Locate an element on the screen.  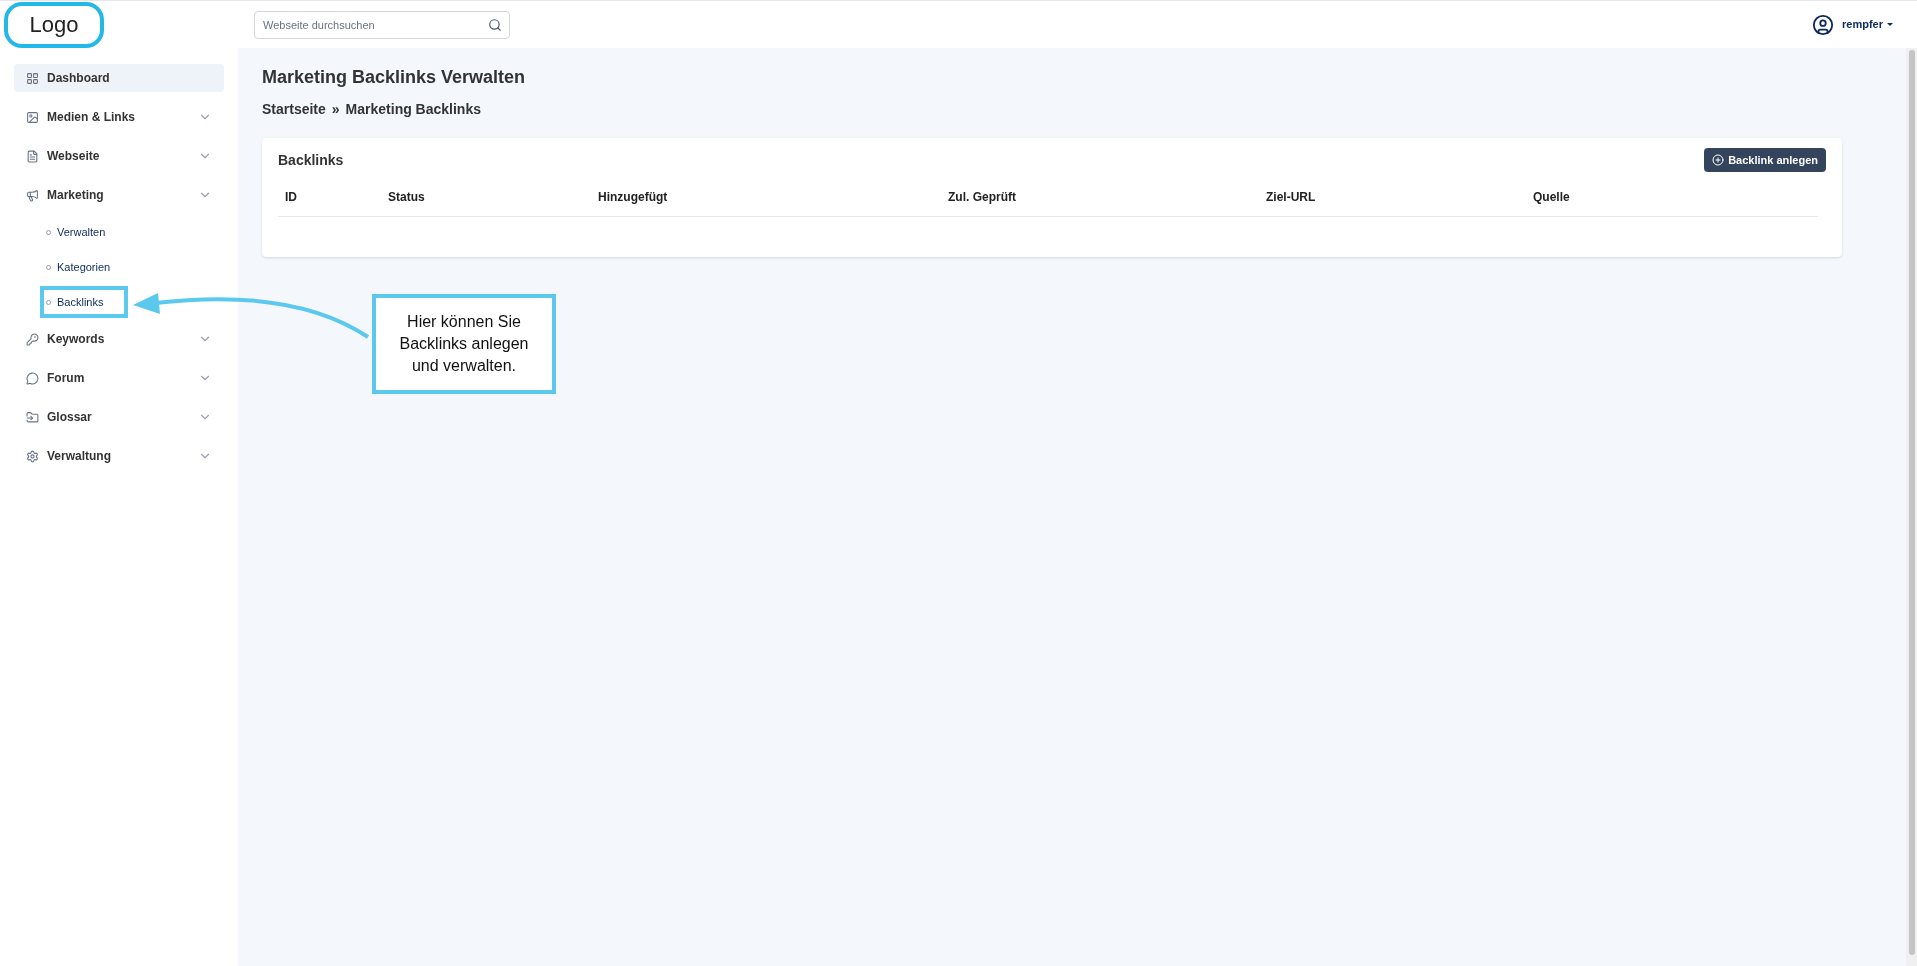
gear-icon is located at coordinates (32, 456).